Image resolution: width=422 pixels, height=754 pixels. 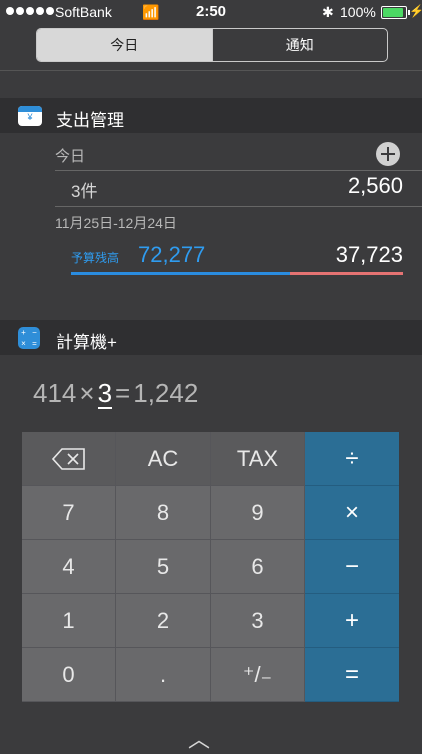 I want to click on status-bar: SoftBank 📶 2:50 ✱ 100% ⚡, so click(x=211, y=12).